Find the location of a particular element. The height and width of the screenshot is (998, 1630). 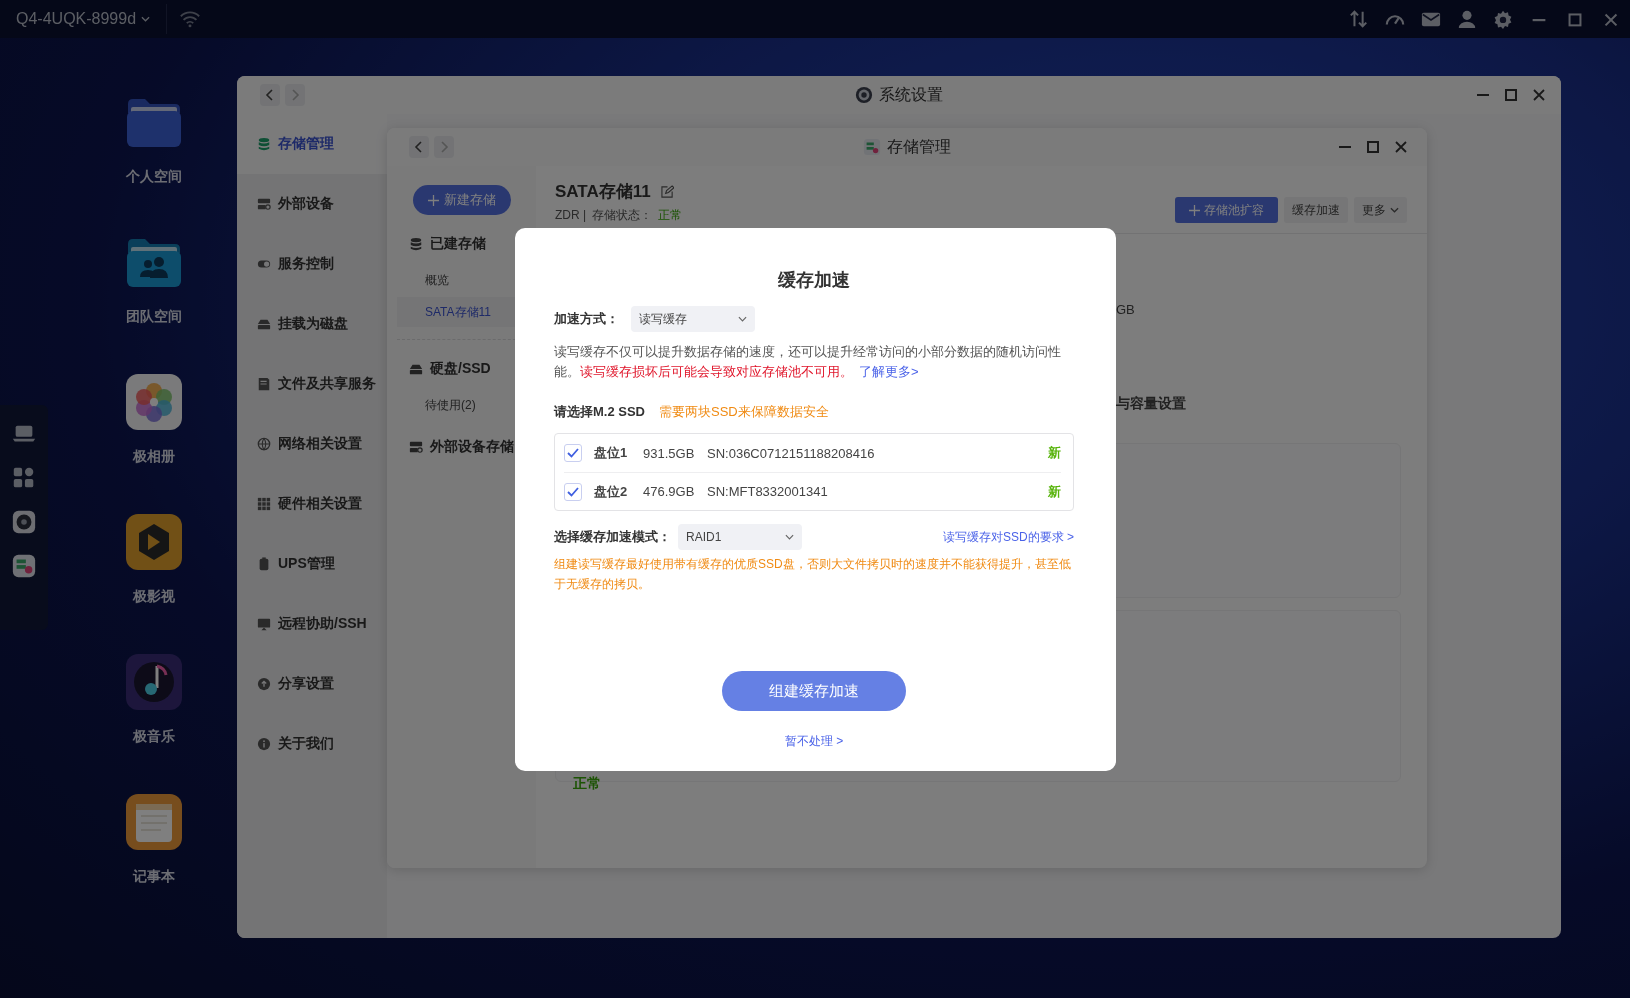

disk-size: 476.9GB is located at coordinates (669, 491).